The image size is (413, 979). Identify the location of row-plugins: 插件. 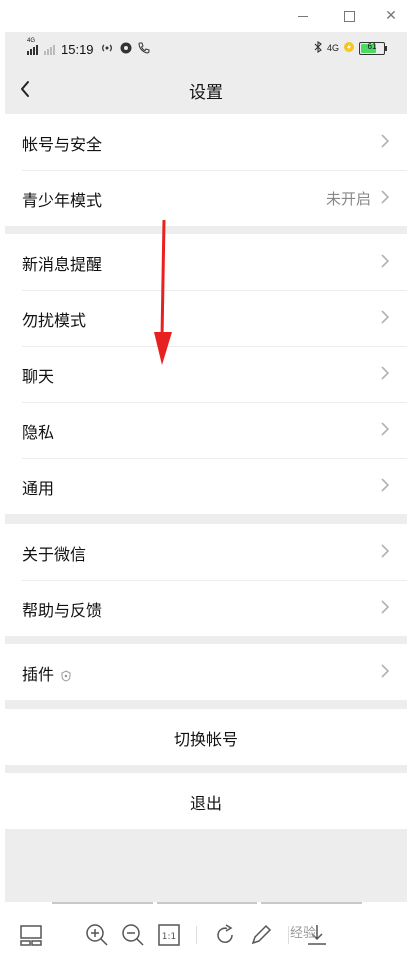
(206, 672).